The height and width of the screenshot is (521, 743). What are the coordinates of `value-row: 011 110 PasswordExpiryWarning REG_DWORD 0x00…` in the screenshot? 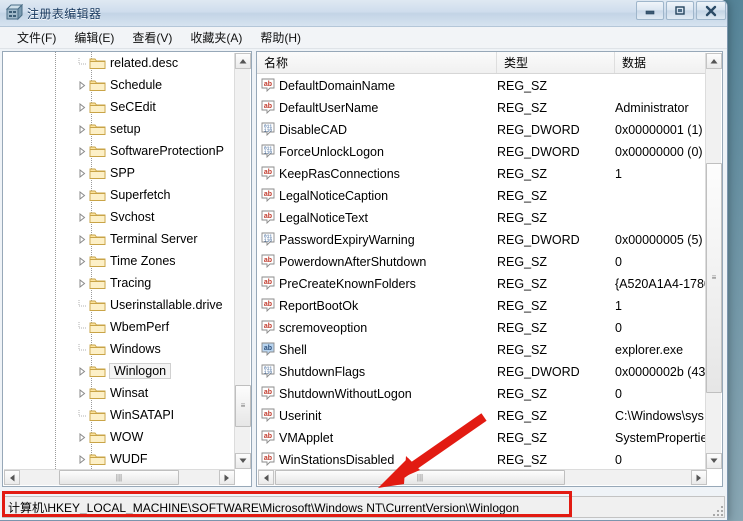 It's located at (481, 240).